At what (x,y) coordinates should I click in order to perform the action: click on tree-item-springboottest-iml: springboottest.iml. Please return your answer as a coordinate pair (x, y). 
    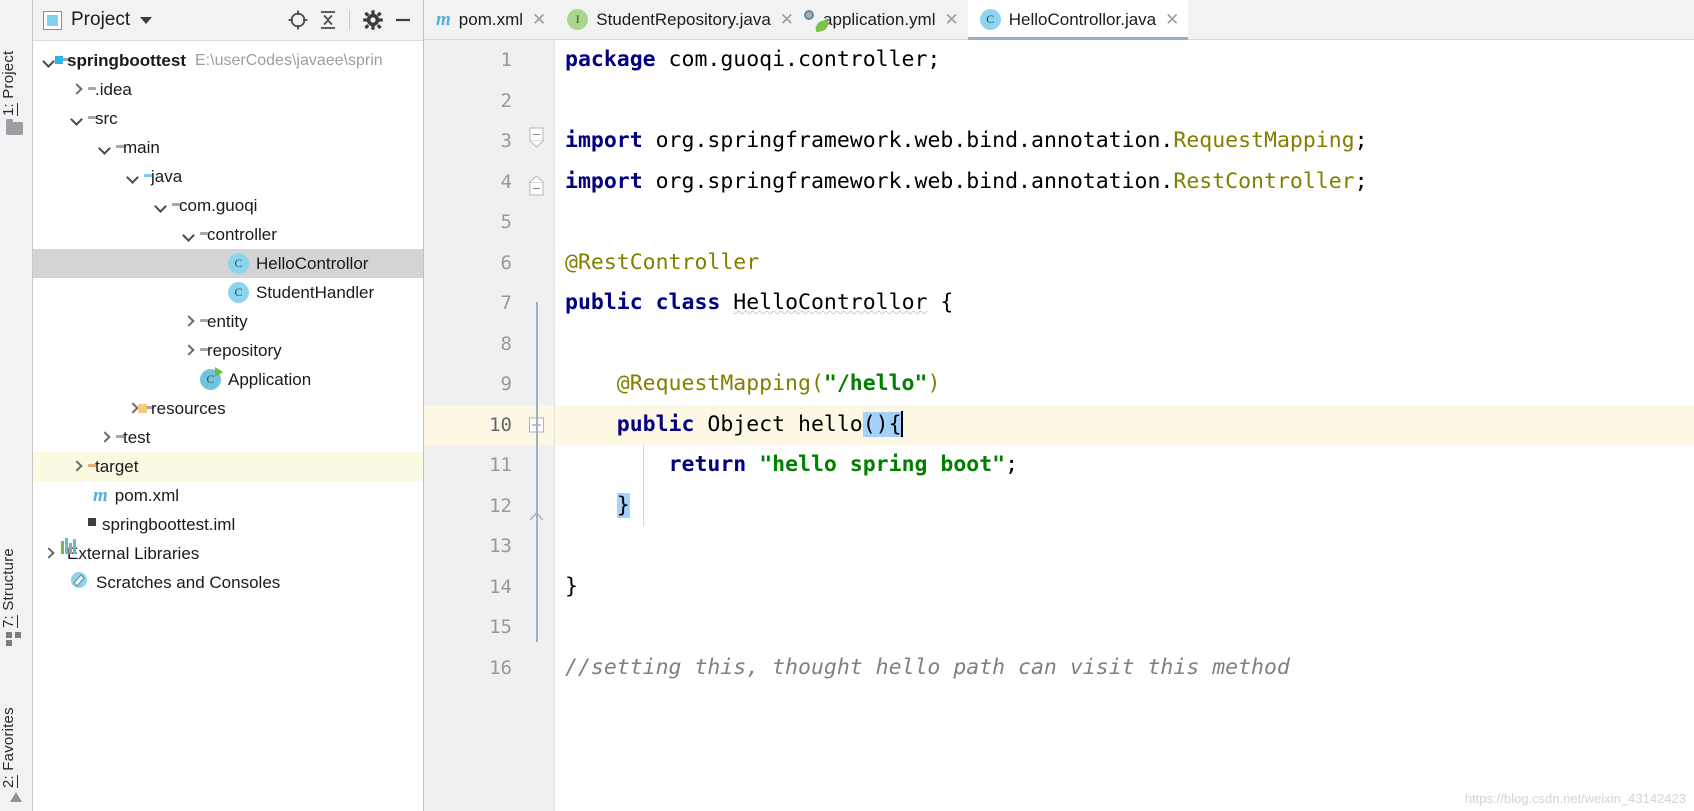
    Looking at the image, I should click on (228, 524).